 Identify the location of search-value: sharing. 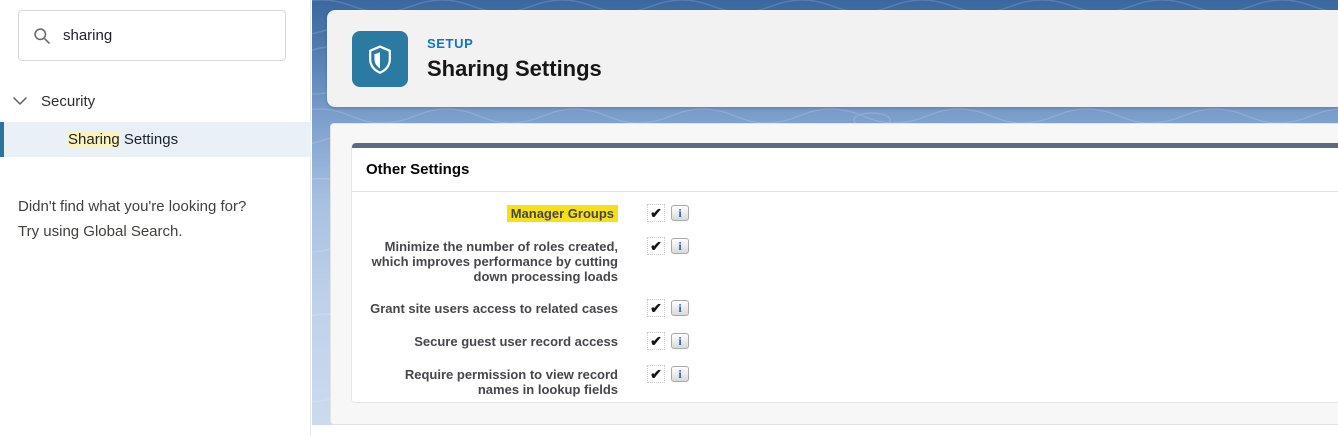
(88, 35).